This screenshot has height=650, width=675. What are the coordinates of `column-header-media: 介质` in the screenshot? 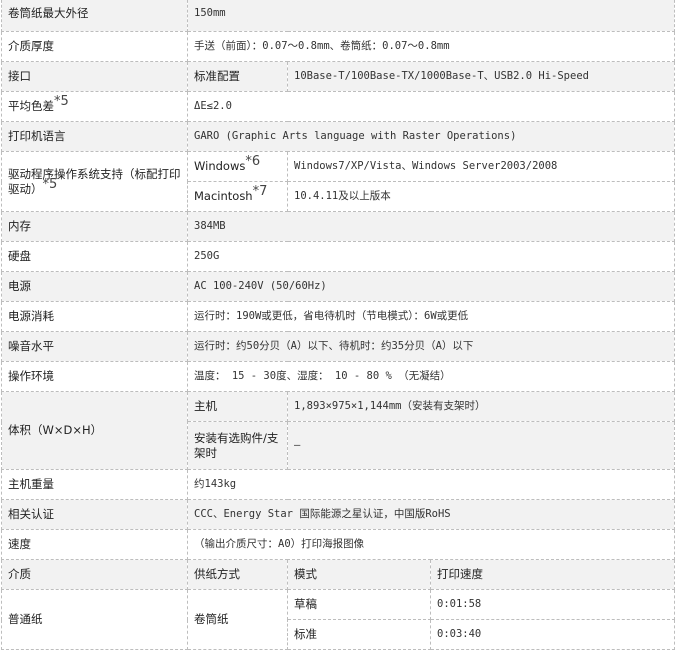 It's located at (94, 574).